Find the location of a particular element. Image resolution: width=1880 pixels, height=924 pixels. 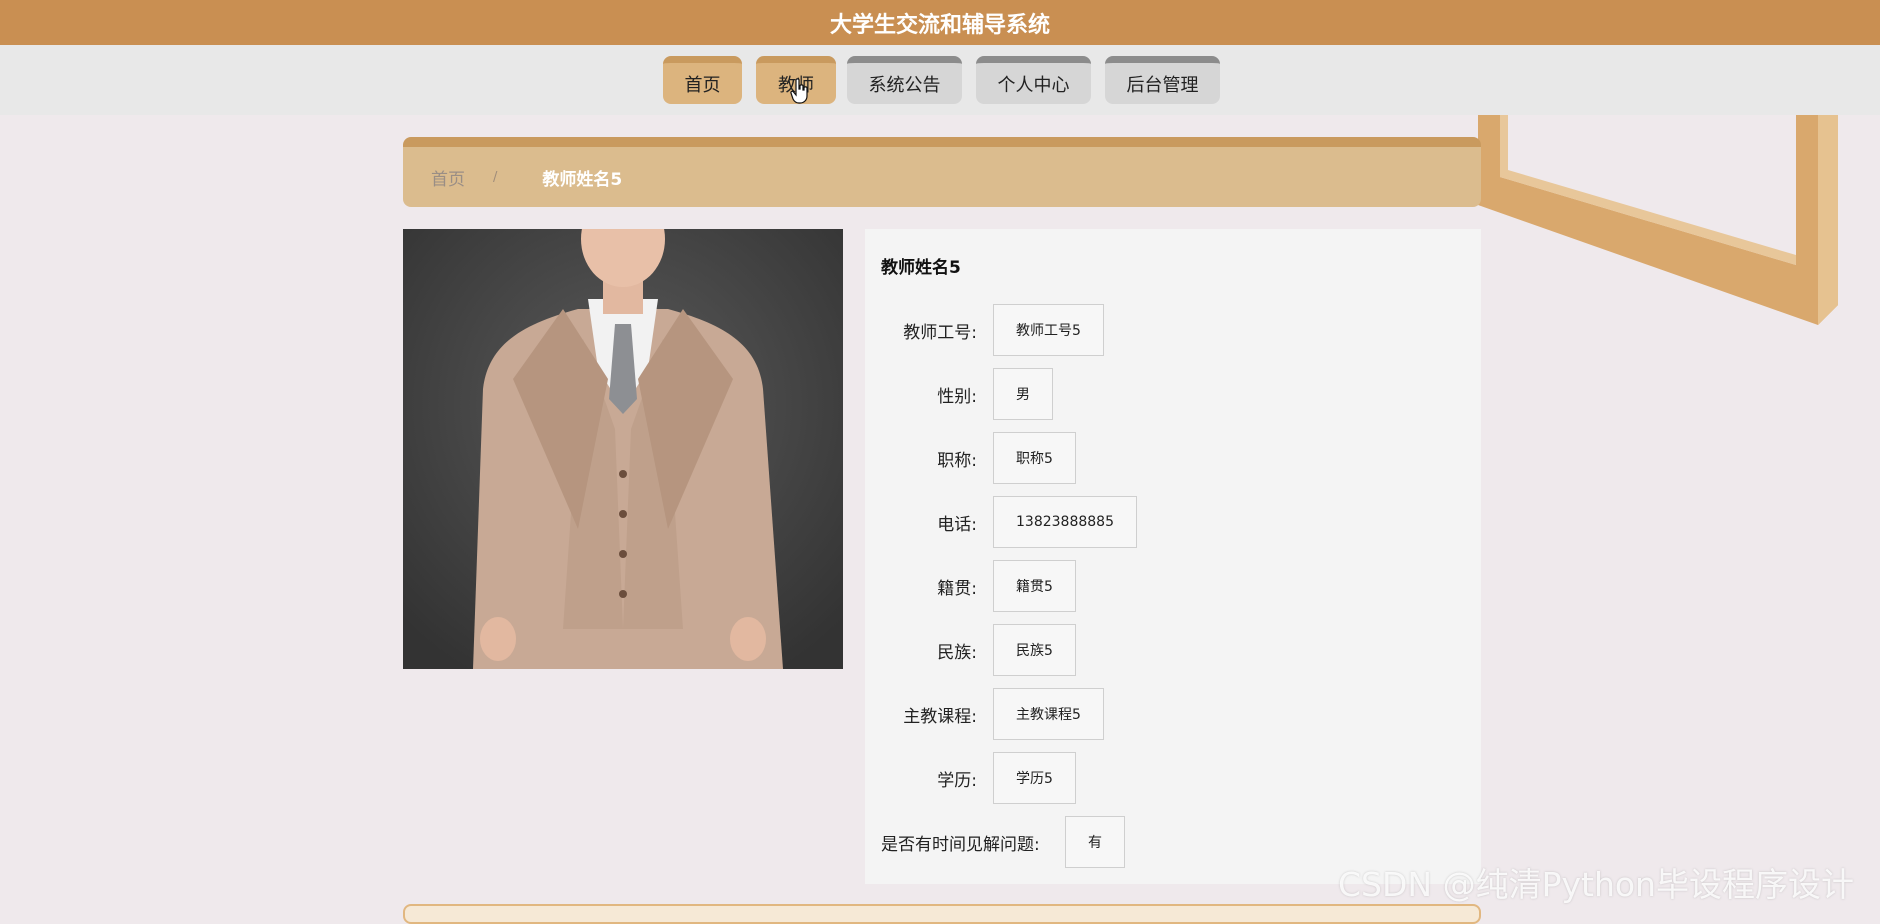

breadcrumb: 首页 / 教师姓名5 is located at coordinates (942, 172).